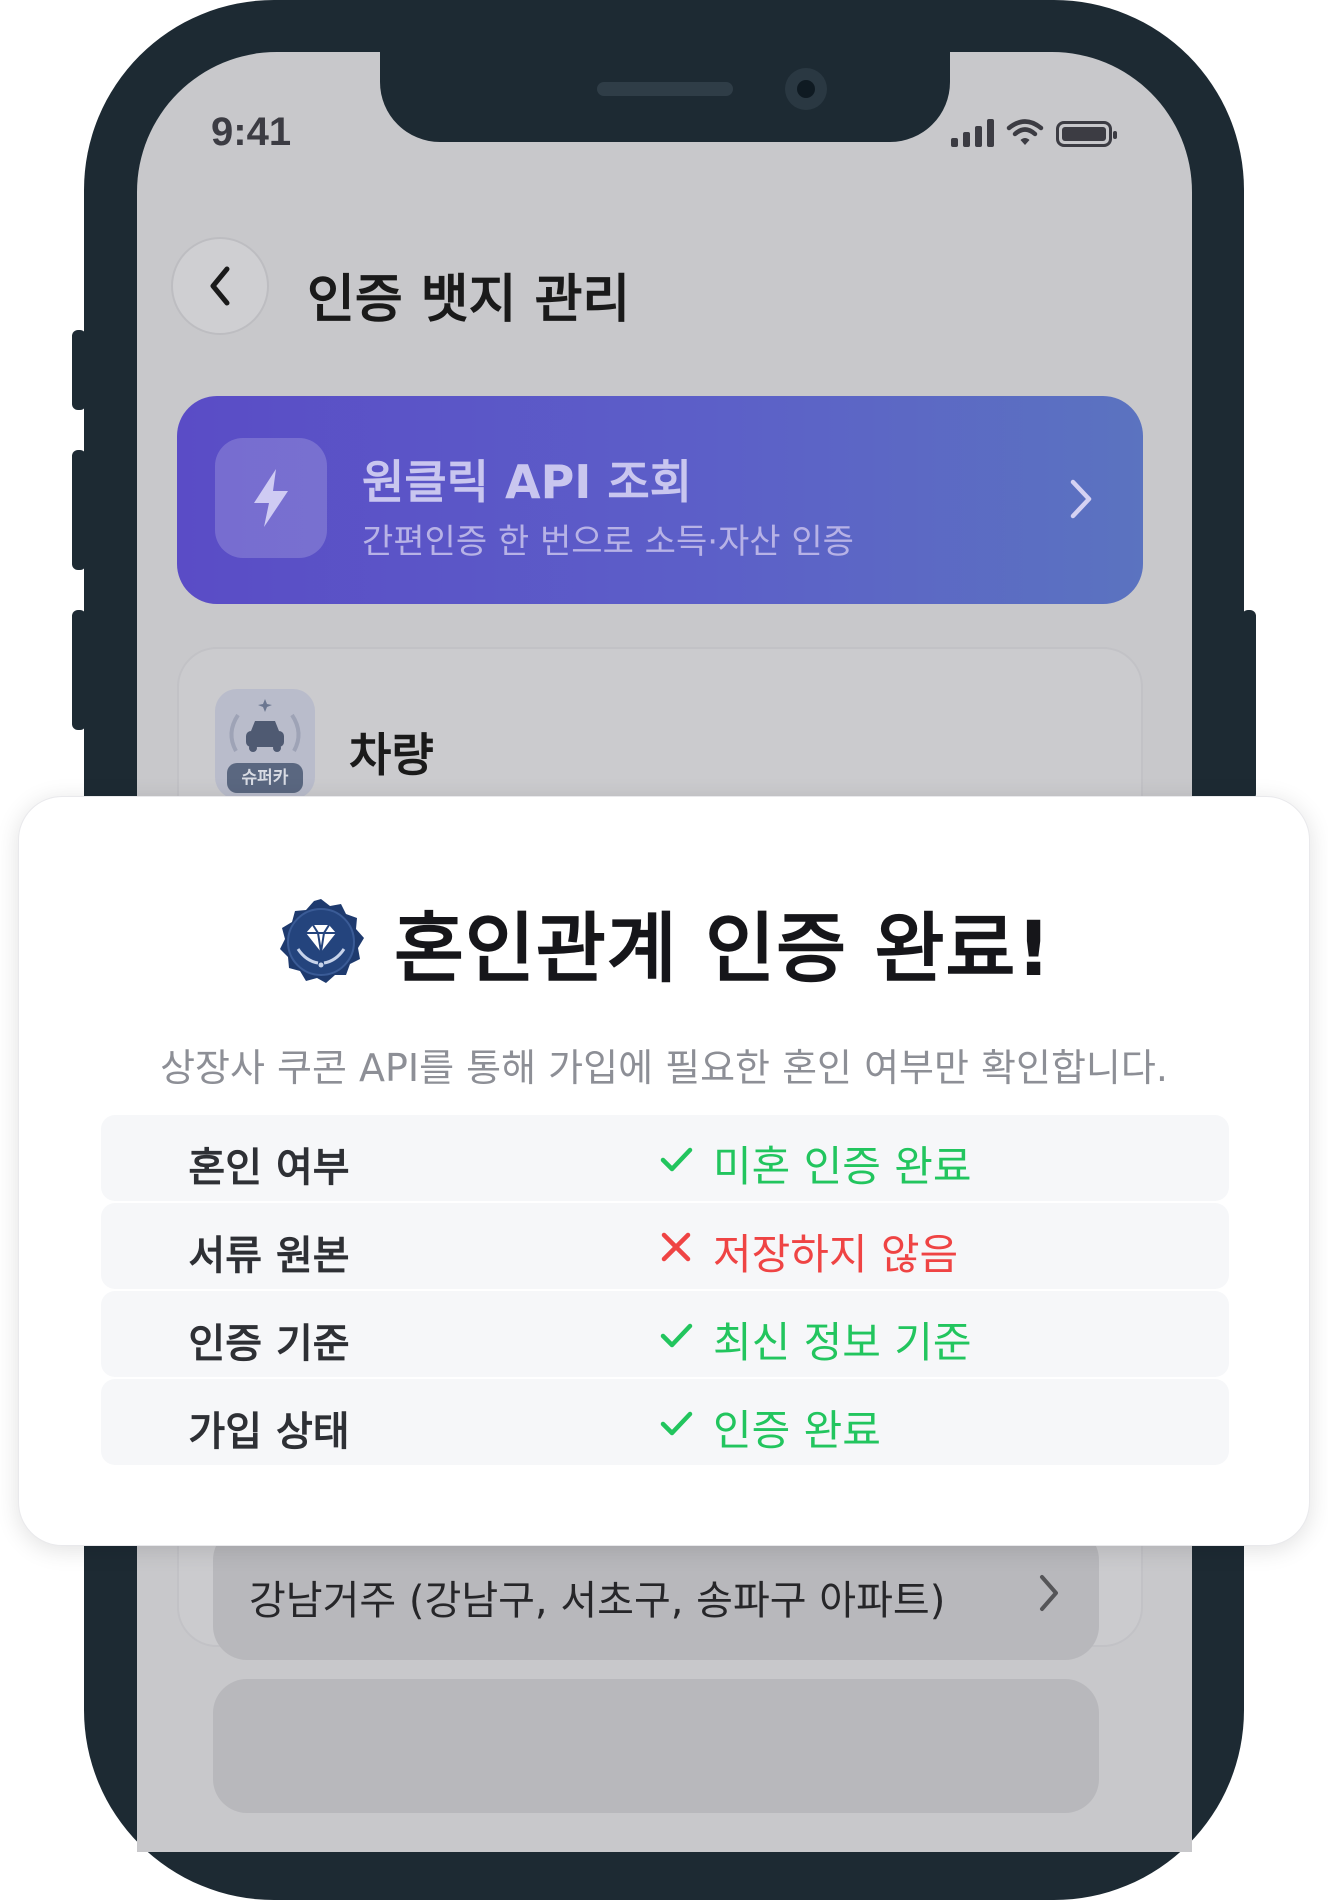 This screenshot has width=1328, height=1900. Describe the element at coordinates (265, 778) in the screenshot. I see `badge-label: 슈퍼카` at that location.